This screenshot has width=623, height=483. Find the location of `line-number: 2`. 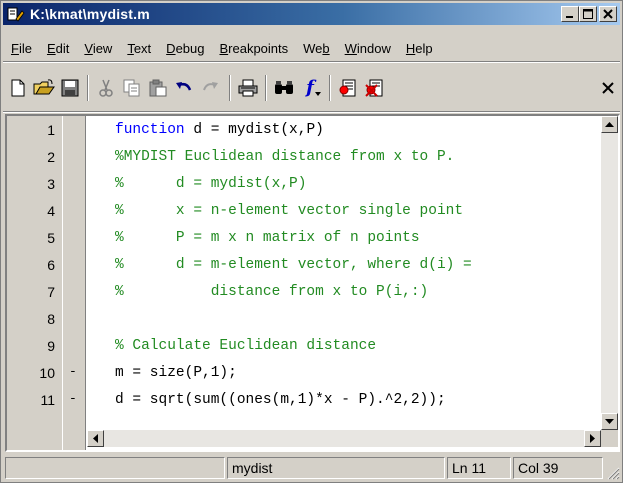

line-number: 2 is located at coordinates (51, 157).